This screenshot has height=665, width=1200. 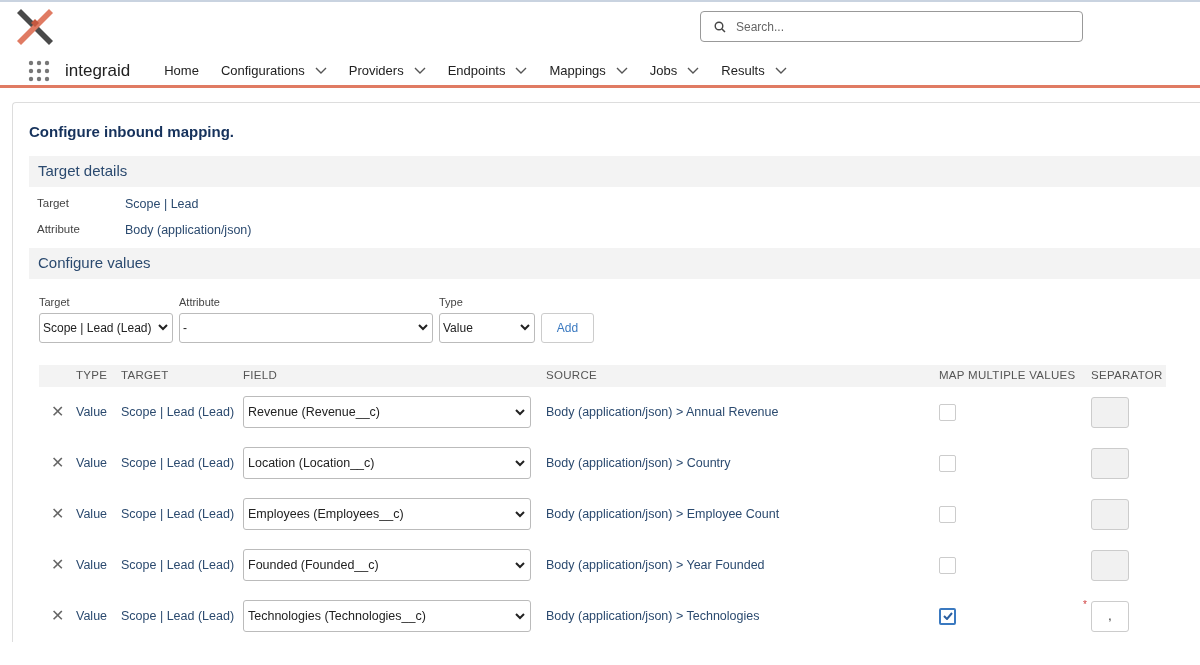 What do you see at coordinates (83, 171) in the screenshot?
I see `section-title: Target details` at bounding box center [83, 171].